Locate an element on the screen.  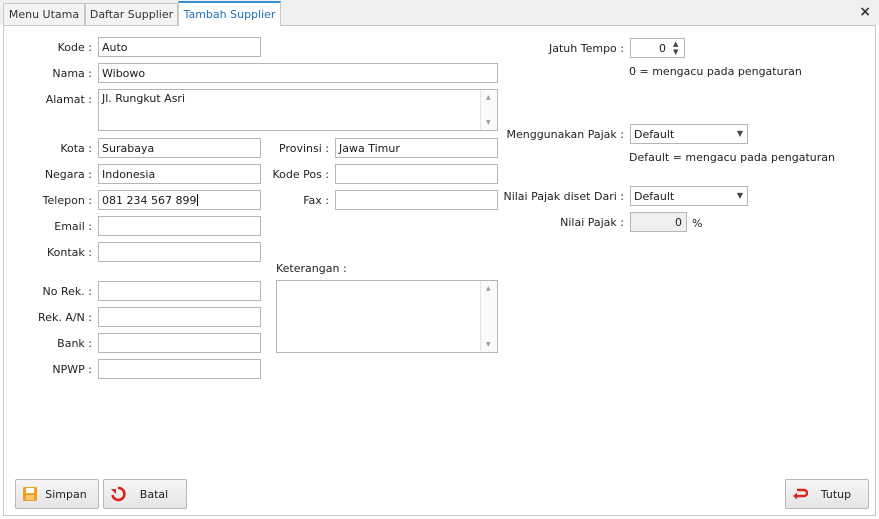
spin-up-icon: ▲ is located at coordinates (675, 44).